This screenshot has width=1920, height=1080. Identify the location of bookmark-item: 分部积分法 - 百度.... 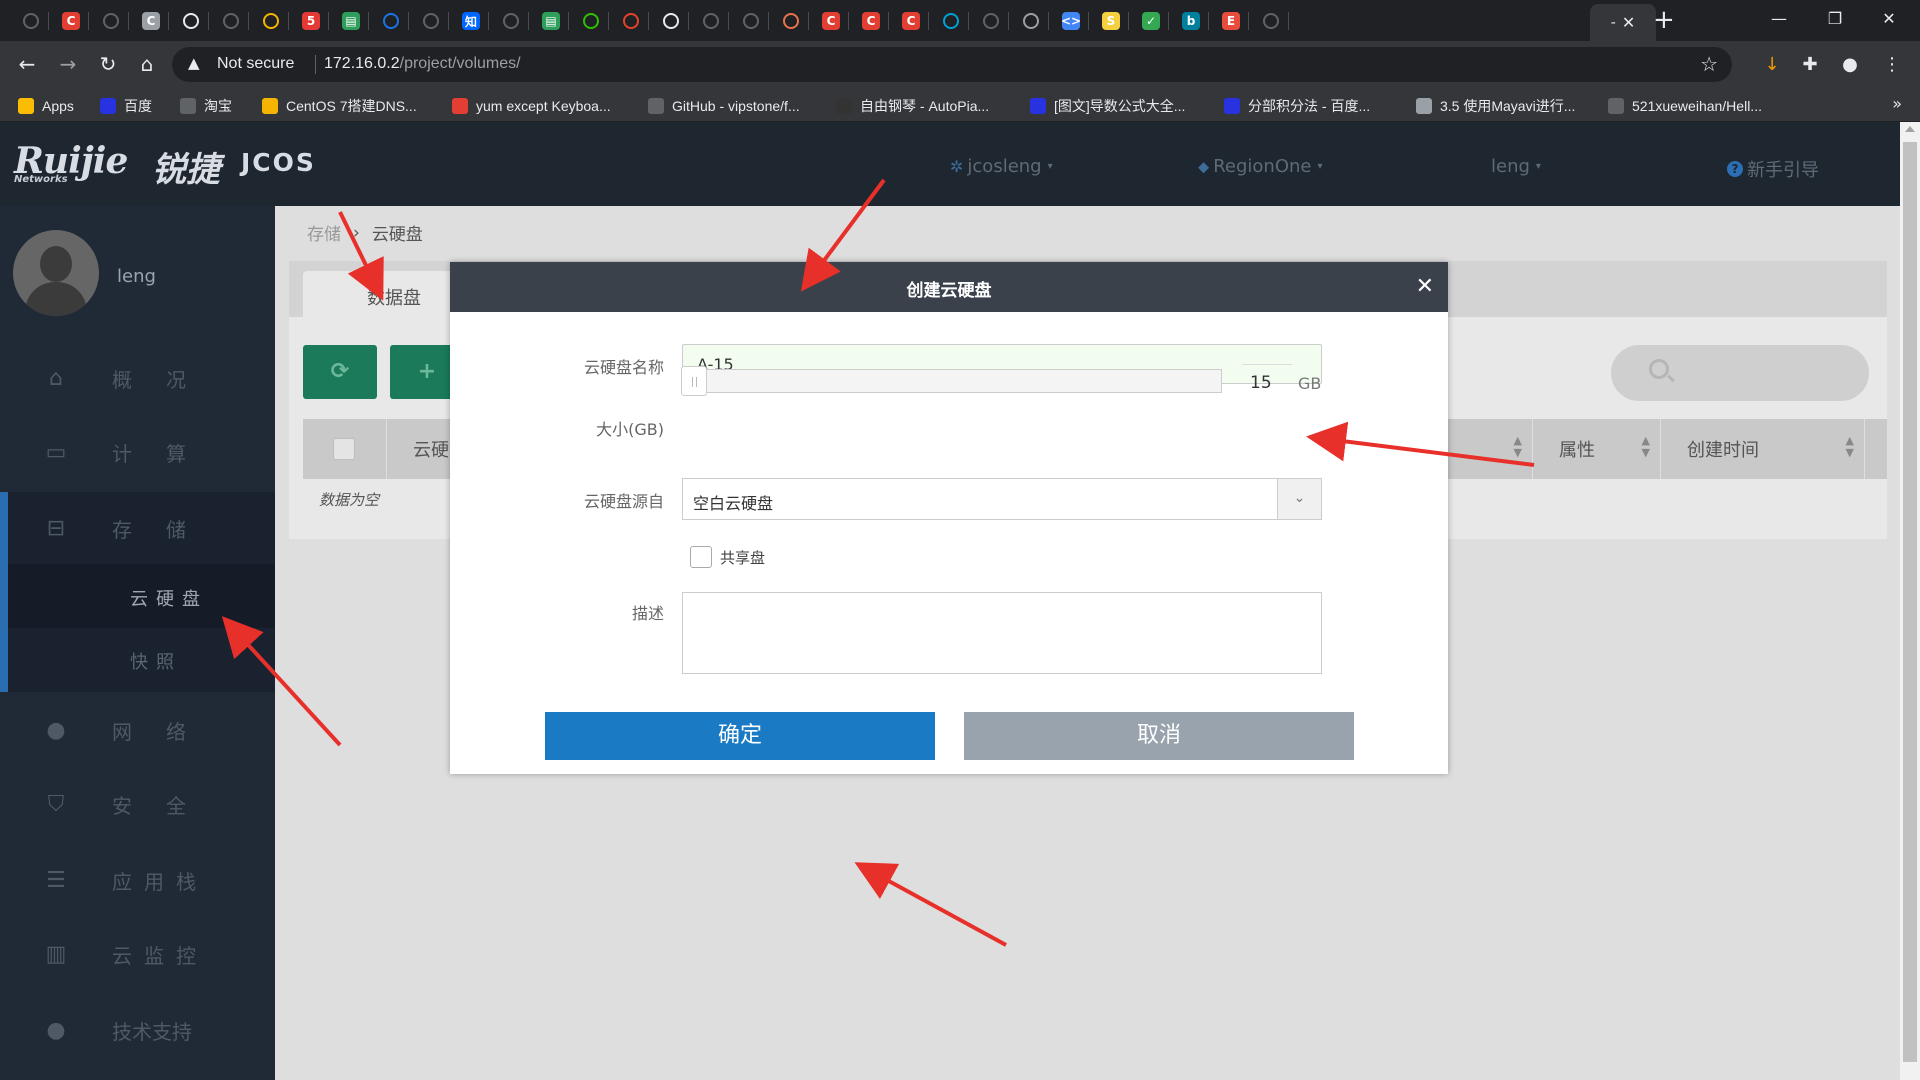
(1297, 106).